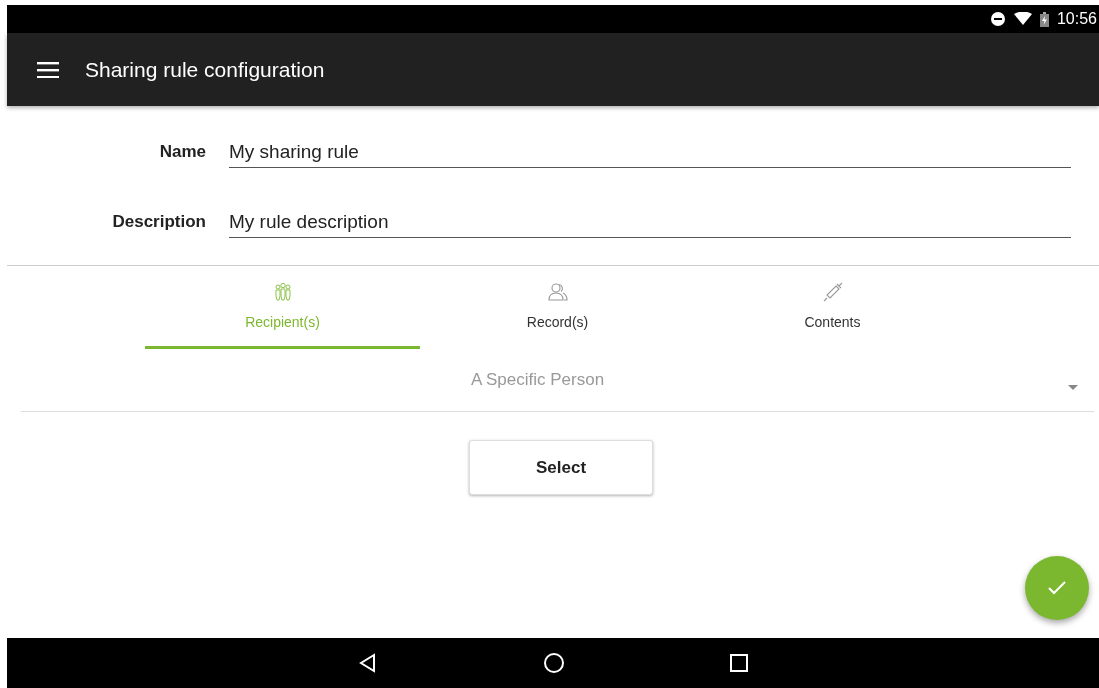  Describe the element at coordinates (832, 307) in the screenshot. I see `tab: Contents` at that location.